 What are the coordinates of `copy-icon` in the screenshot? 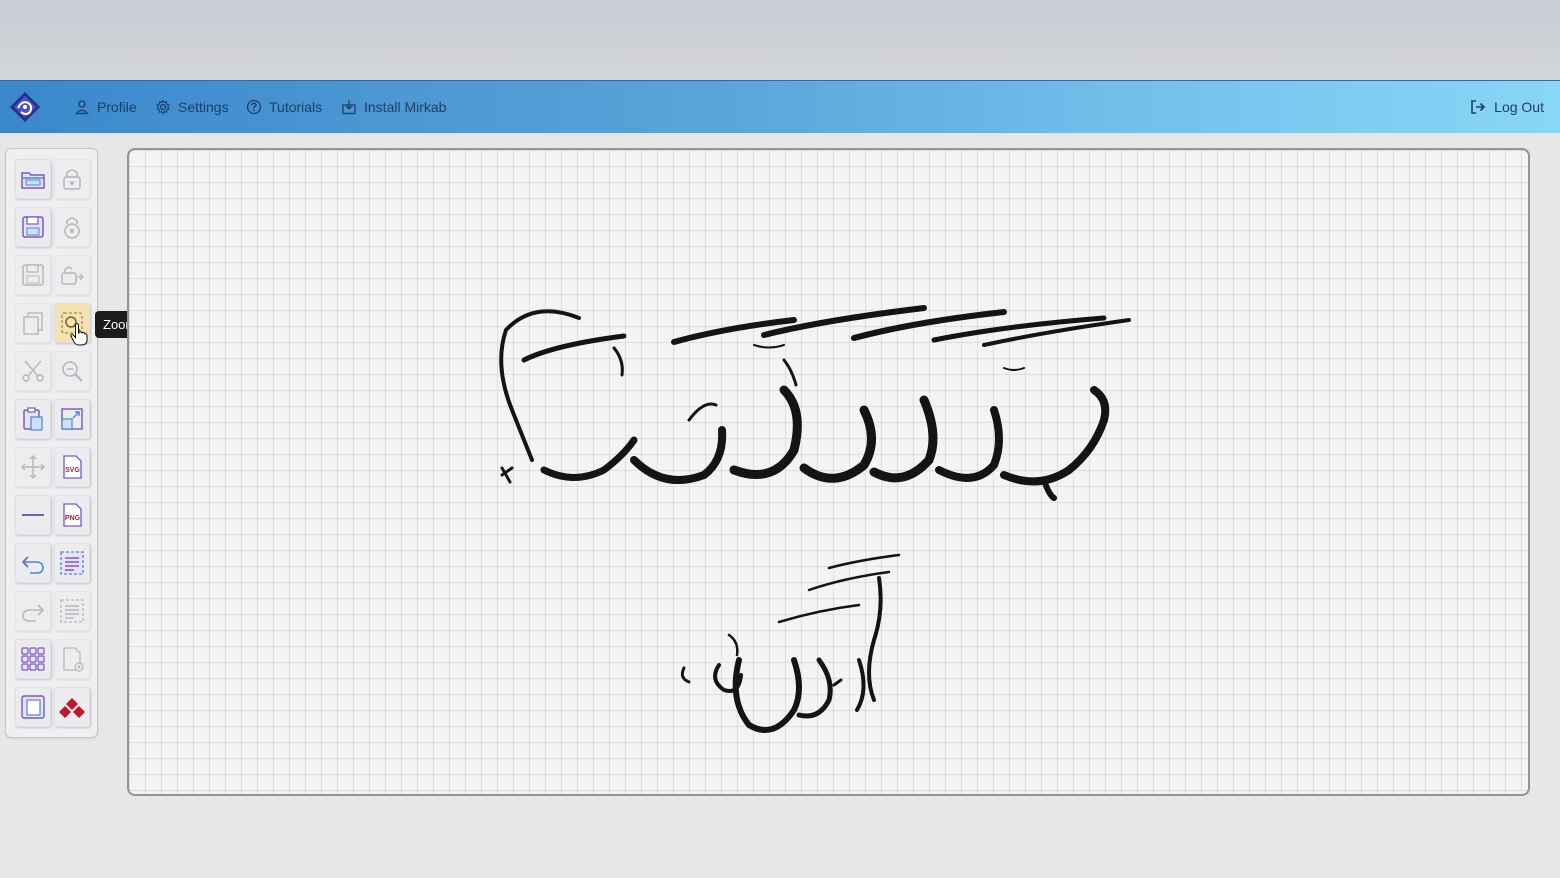 It's located at (33, 323).